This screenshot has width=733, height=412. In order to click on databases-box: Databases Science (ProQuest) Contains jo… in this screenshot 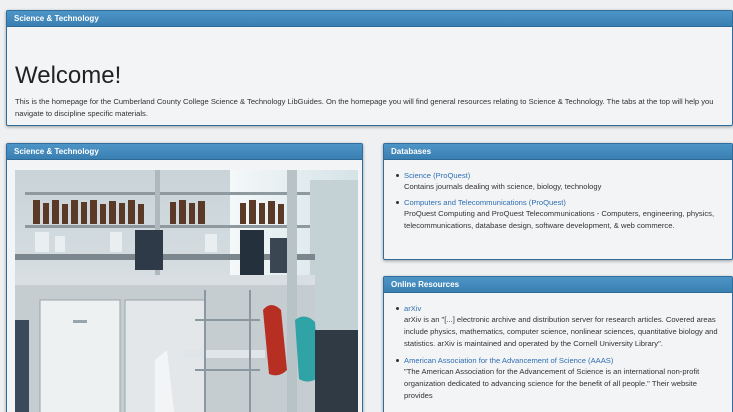, I will do `click(558, 201)`.